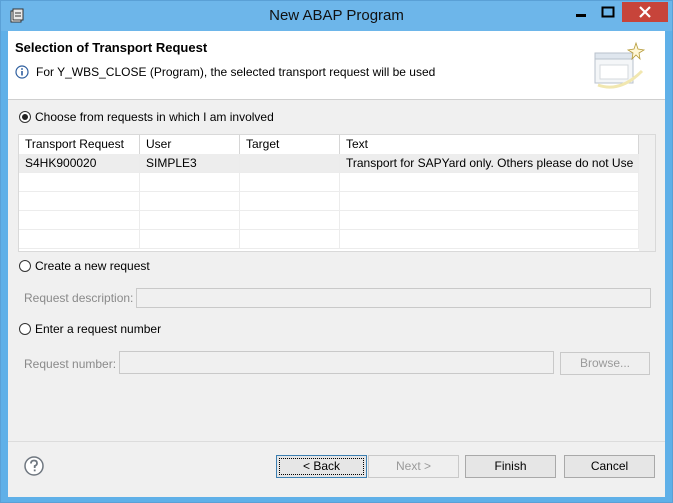 This screenshot has width=673, height=503. I want to click on page-title: Selection of Transport Request, so click(111, 47).